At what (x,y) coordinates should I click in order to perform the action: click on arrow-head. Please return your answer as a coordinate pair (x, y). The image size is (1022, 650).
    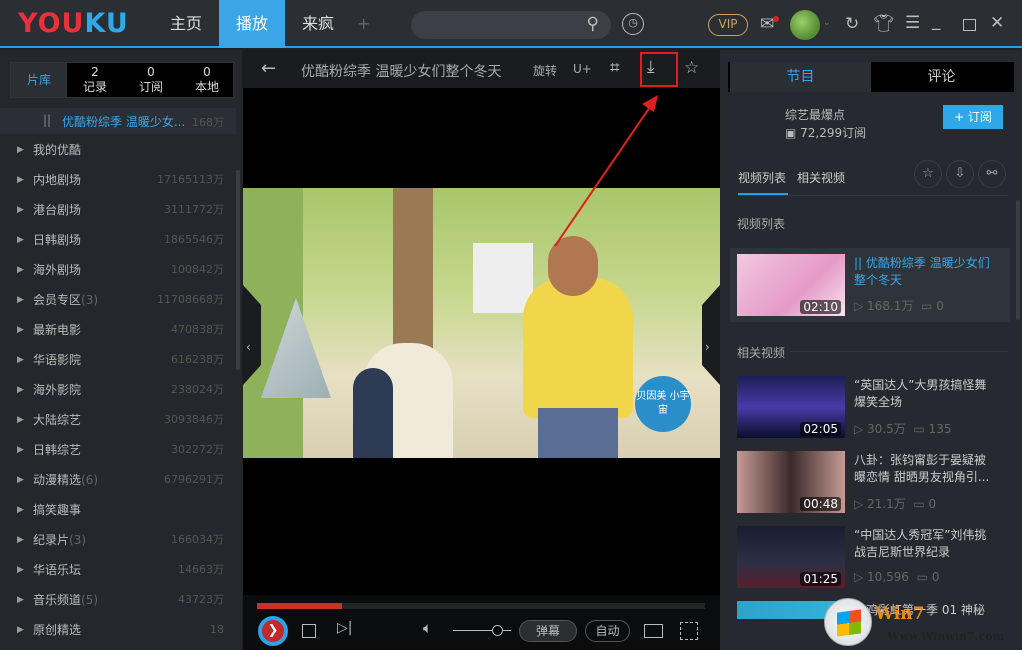
    Looking at the image, I should click on (650, 103).